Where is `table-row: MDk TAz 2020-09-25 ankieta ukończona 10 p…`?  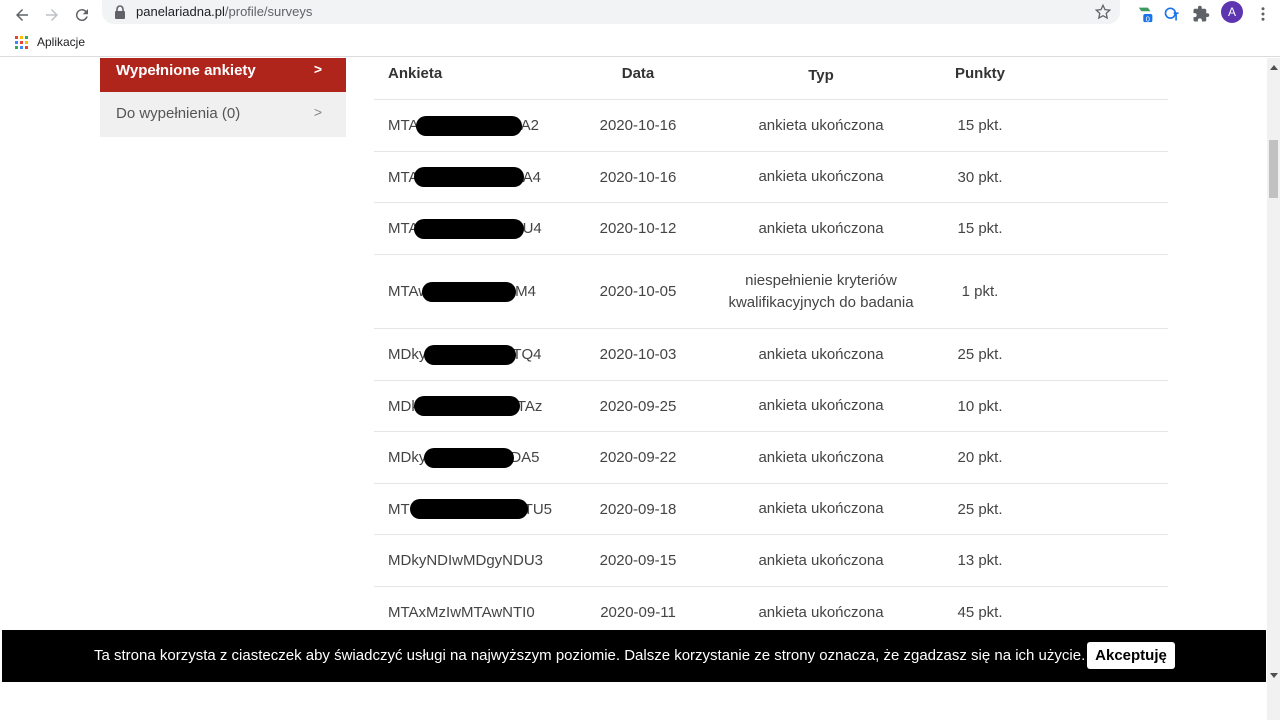
table-row: MDk TAz 2020-09-25 ankieta ukończona 10 p… is located at coordinates (771, 406).